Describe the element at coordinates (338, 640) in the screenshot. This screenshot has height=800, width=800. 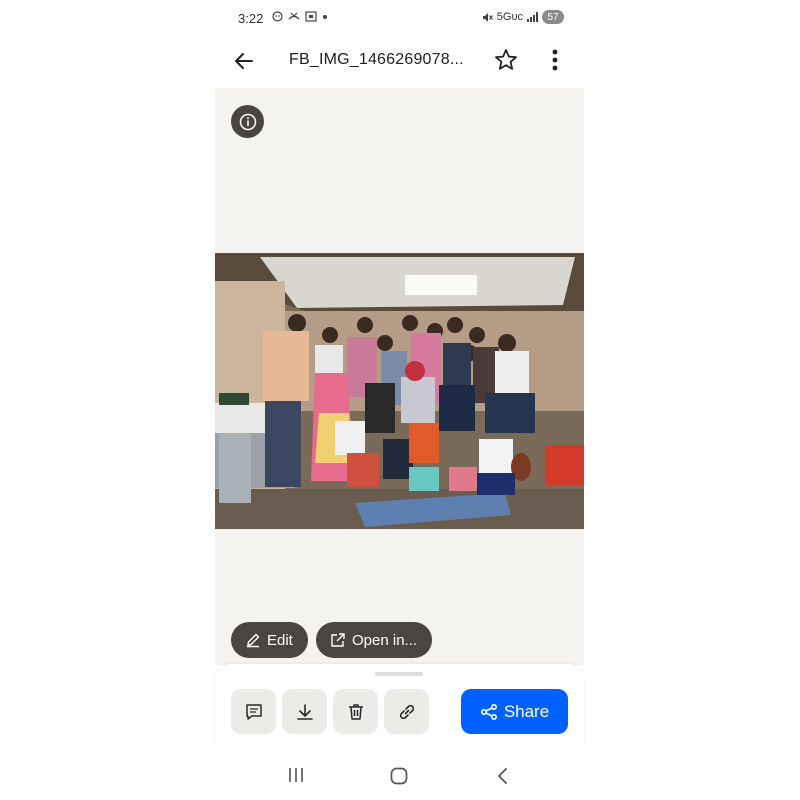
I see `open-external-icon` at that location.